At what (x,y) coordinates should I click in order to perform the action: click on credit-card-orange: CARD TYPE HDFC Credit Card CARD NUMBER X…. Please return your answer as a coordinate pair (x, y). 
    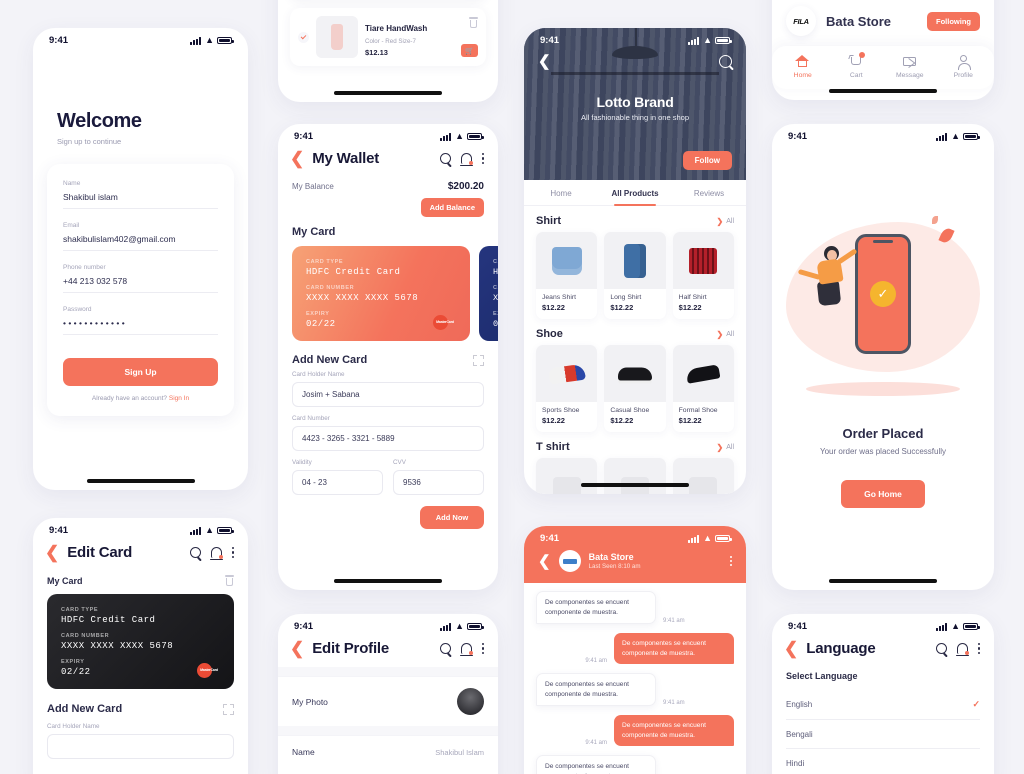
    Looking at the image, I should click on (381, 293).